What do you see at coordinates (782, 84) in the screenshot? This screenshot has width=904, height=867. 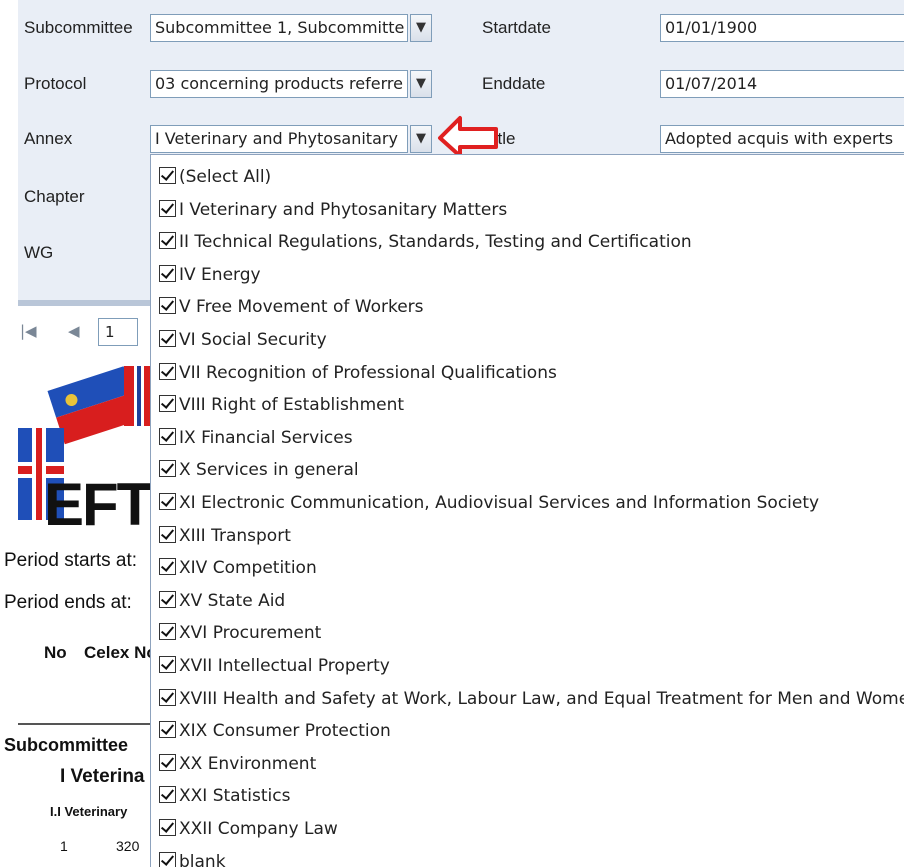 I see `enddate-input: 01/07/2014` at bounding box center [782, 84].